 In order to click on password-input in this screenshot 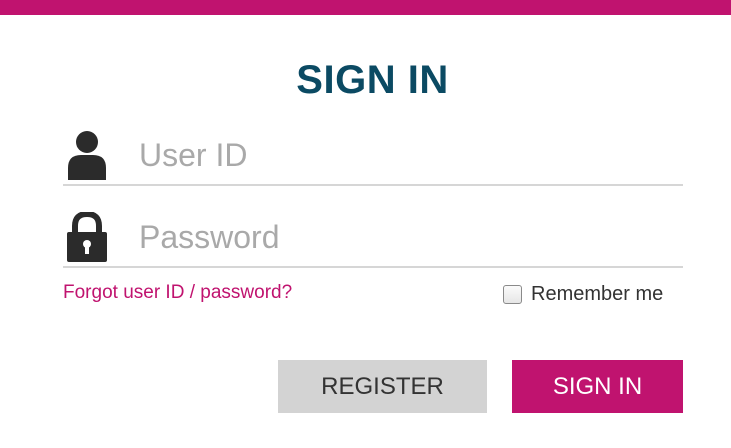, I will do `click(404, 237)`.